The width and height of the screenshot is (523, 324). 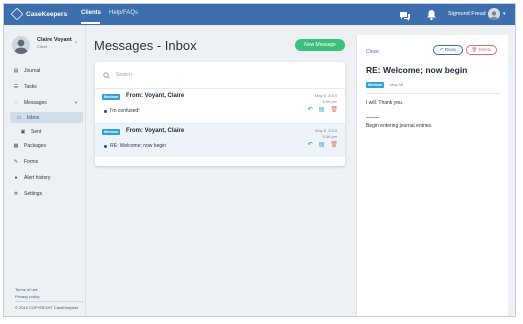 I want to click on sidebar-item-inbox: ▭ Inbox, so click(x=46, y=117).